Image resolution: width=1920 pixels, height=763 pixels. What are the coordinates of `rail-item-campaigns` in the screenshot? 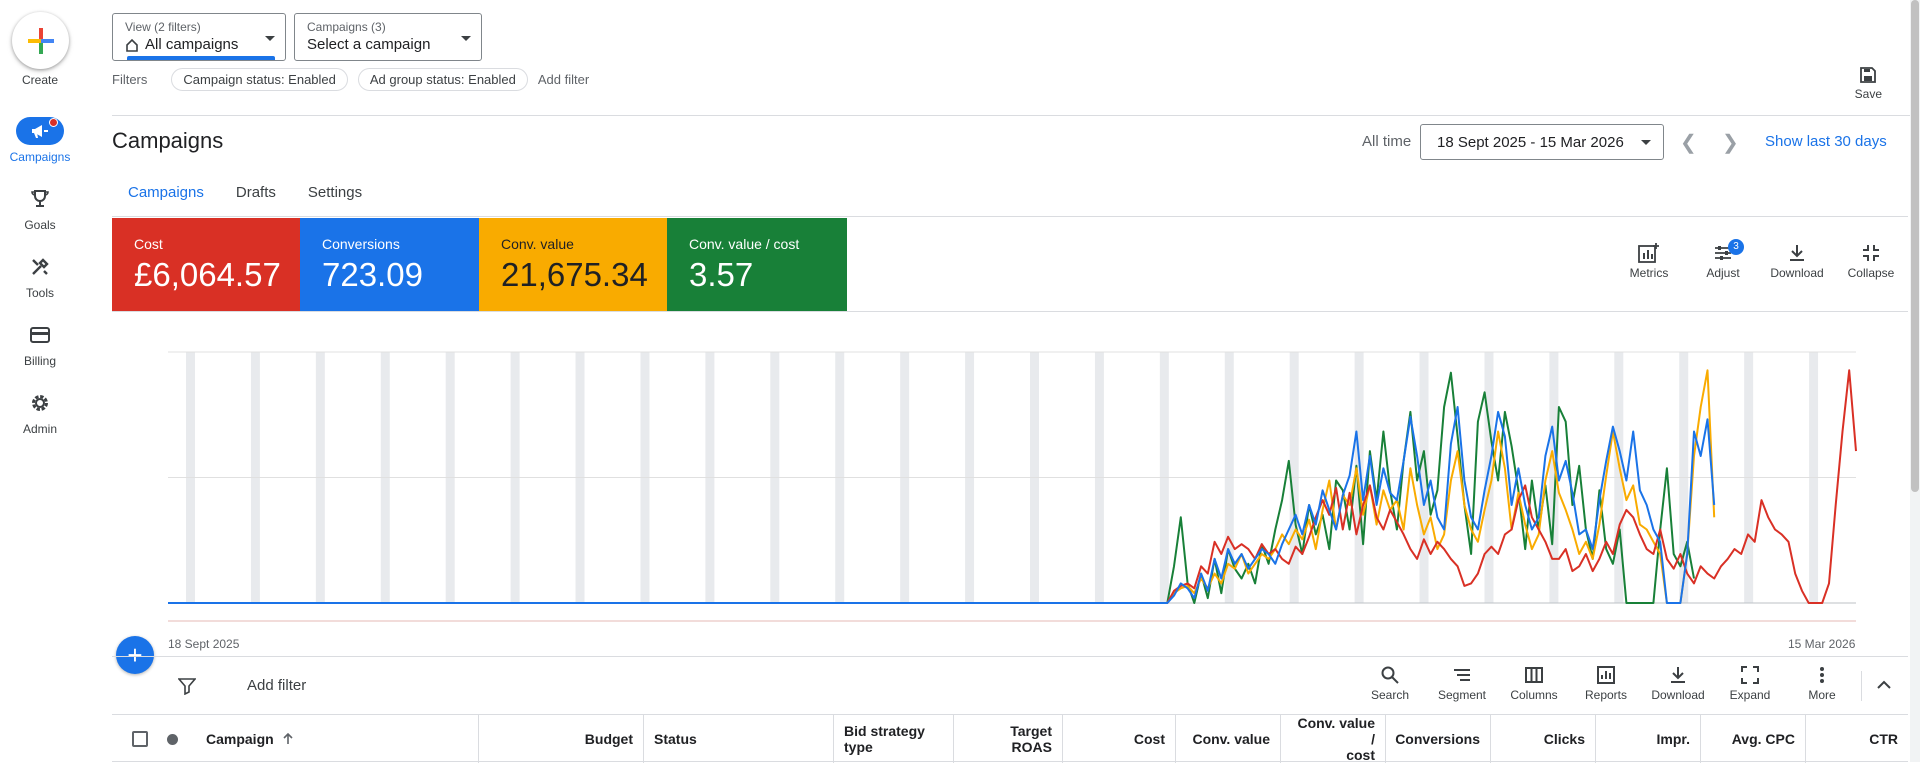 It's located at (40, 131).